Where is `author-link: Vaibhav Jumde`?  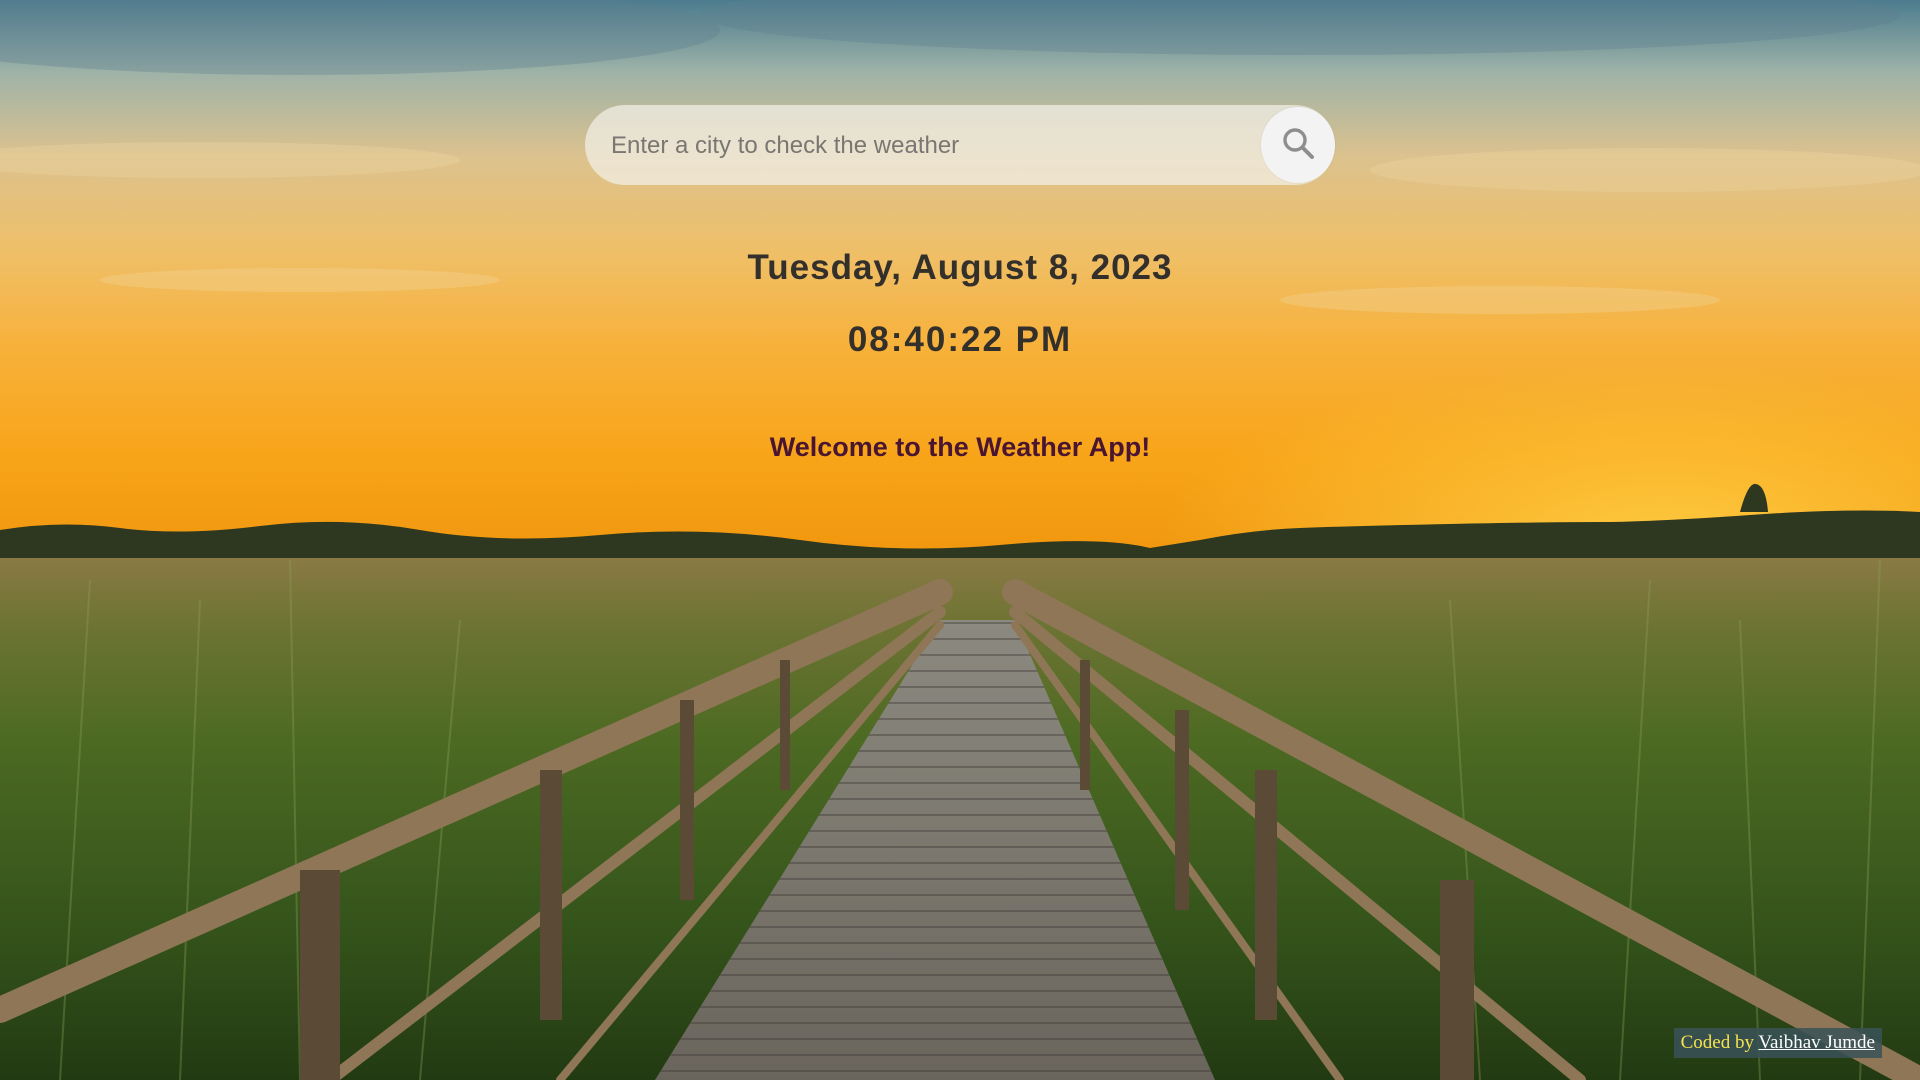
author-link: Vaibhav Jumde is located at coordinates (1816, 1042).